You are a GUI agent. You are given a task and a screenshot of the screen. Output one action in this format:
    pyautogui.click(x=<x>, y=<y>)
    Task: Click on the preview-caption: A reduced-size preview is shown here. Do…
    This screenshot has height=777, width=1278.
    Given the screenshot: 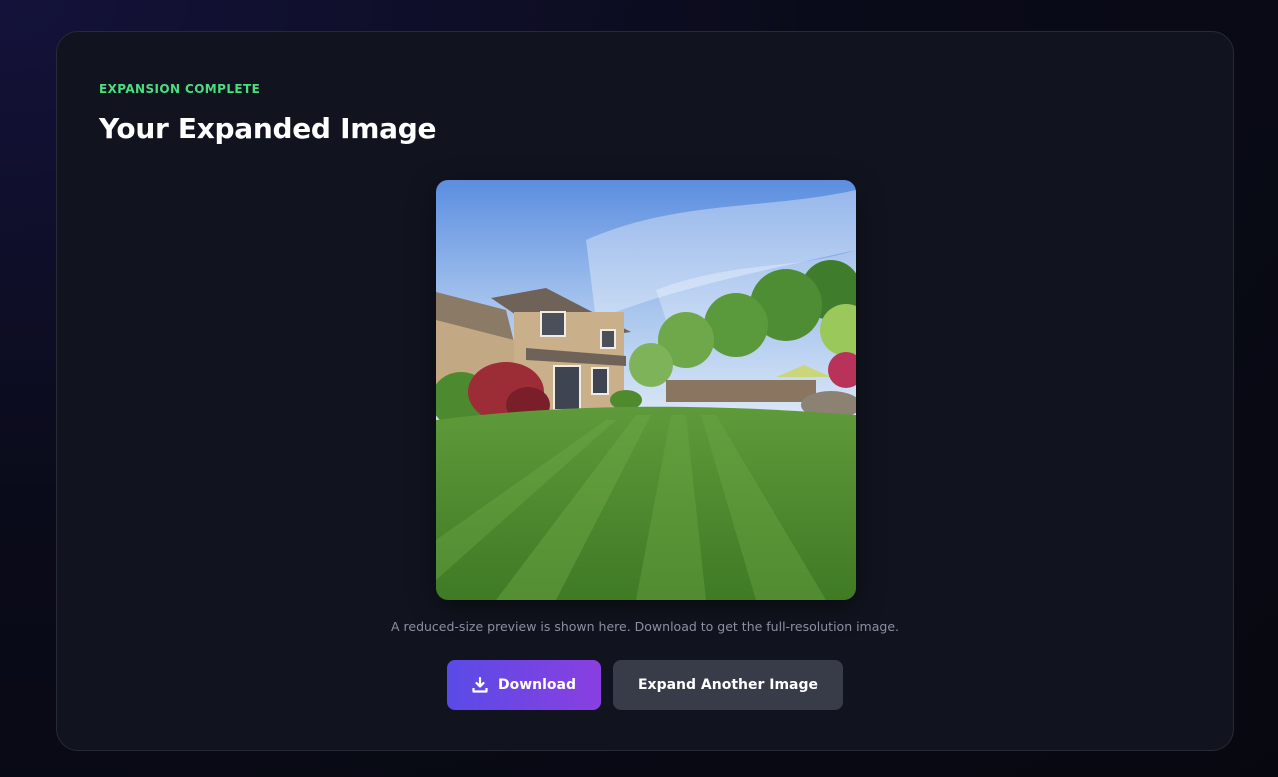 What is the action you would take?
    pyautogui.click(x=644, y=626)
    